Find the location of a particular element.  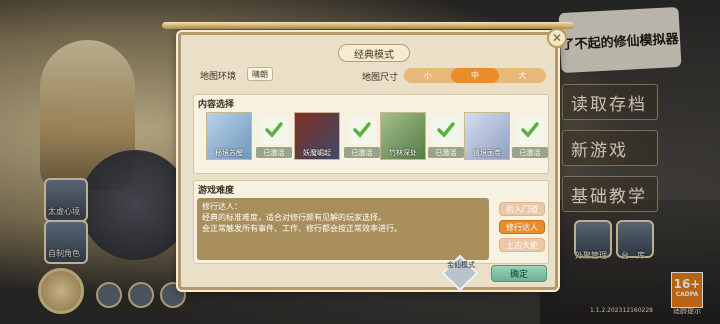

content-card-list: 秘境苏醒 已激活 妖魔崛起 已激活 竹林深处 已激活 道境画卷 已激活 is located at coordinates (375, 137).